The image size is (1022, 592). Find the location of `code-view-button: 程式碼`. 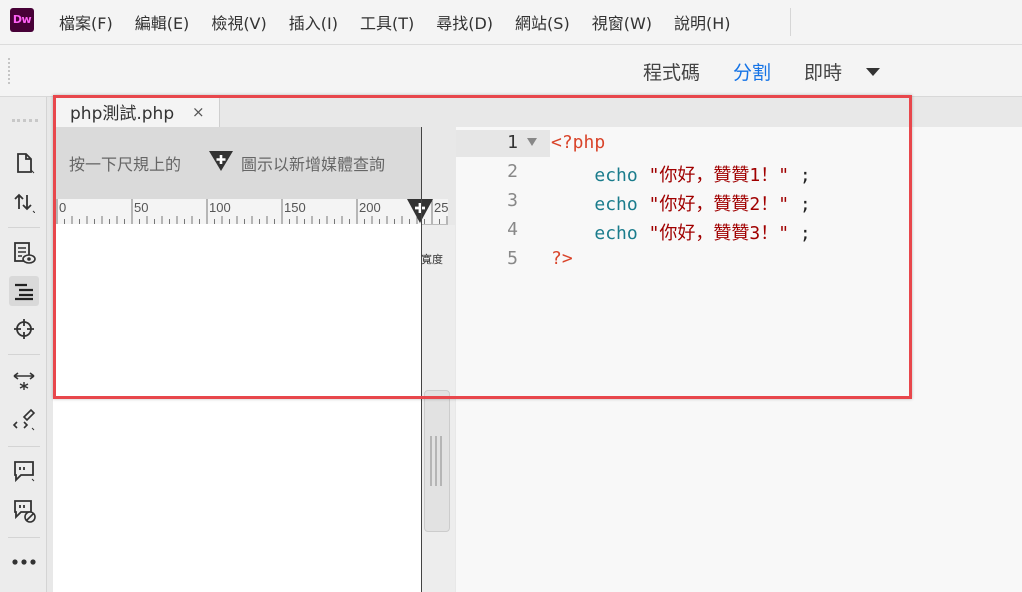

code-view-button: 程式碼 is located at coordinates (671, 71).